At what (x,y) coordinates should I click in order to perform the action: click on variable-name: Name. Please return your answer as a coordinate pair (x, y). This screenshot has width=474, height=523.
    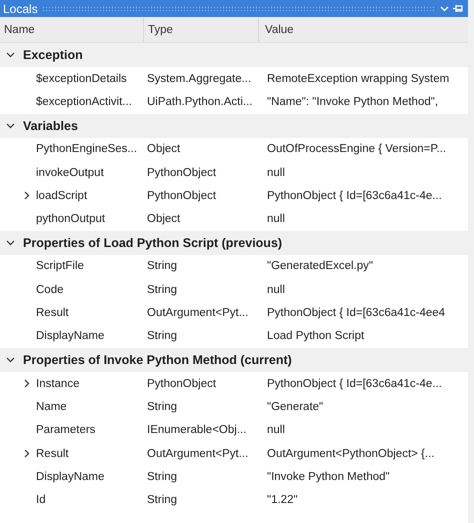
    Looking at the image, I should click on (51, 406).